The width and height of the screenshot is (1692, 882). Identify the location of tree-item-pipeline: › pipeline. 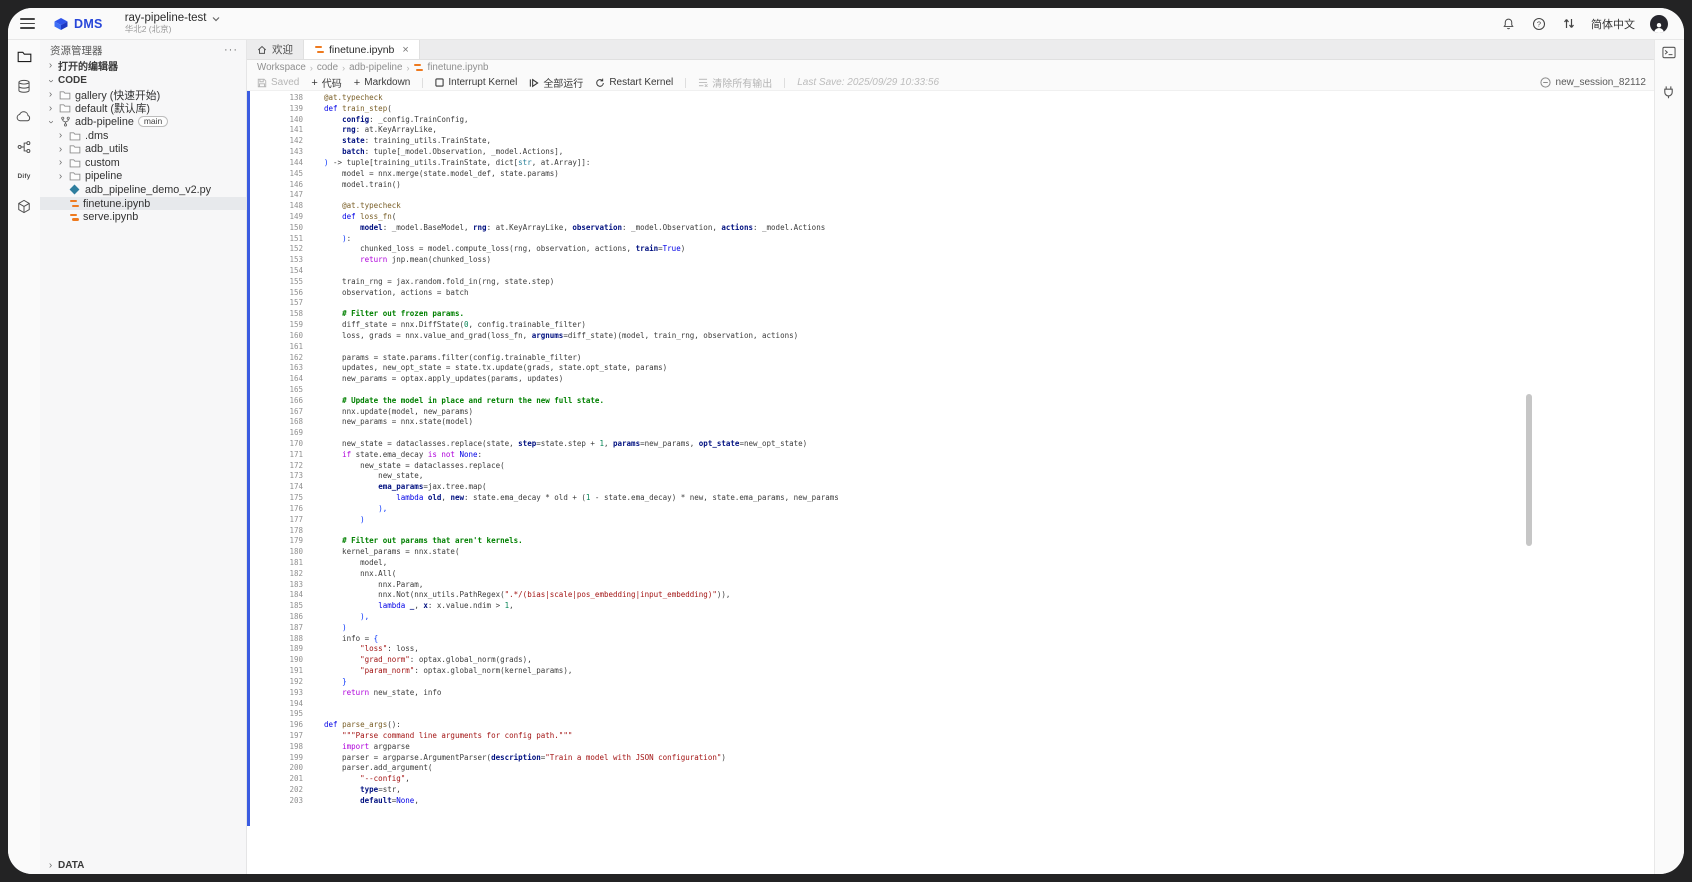
(143, 177).